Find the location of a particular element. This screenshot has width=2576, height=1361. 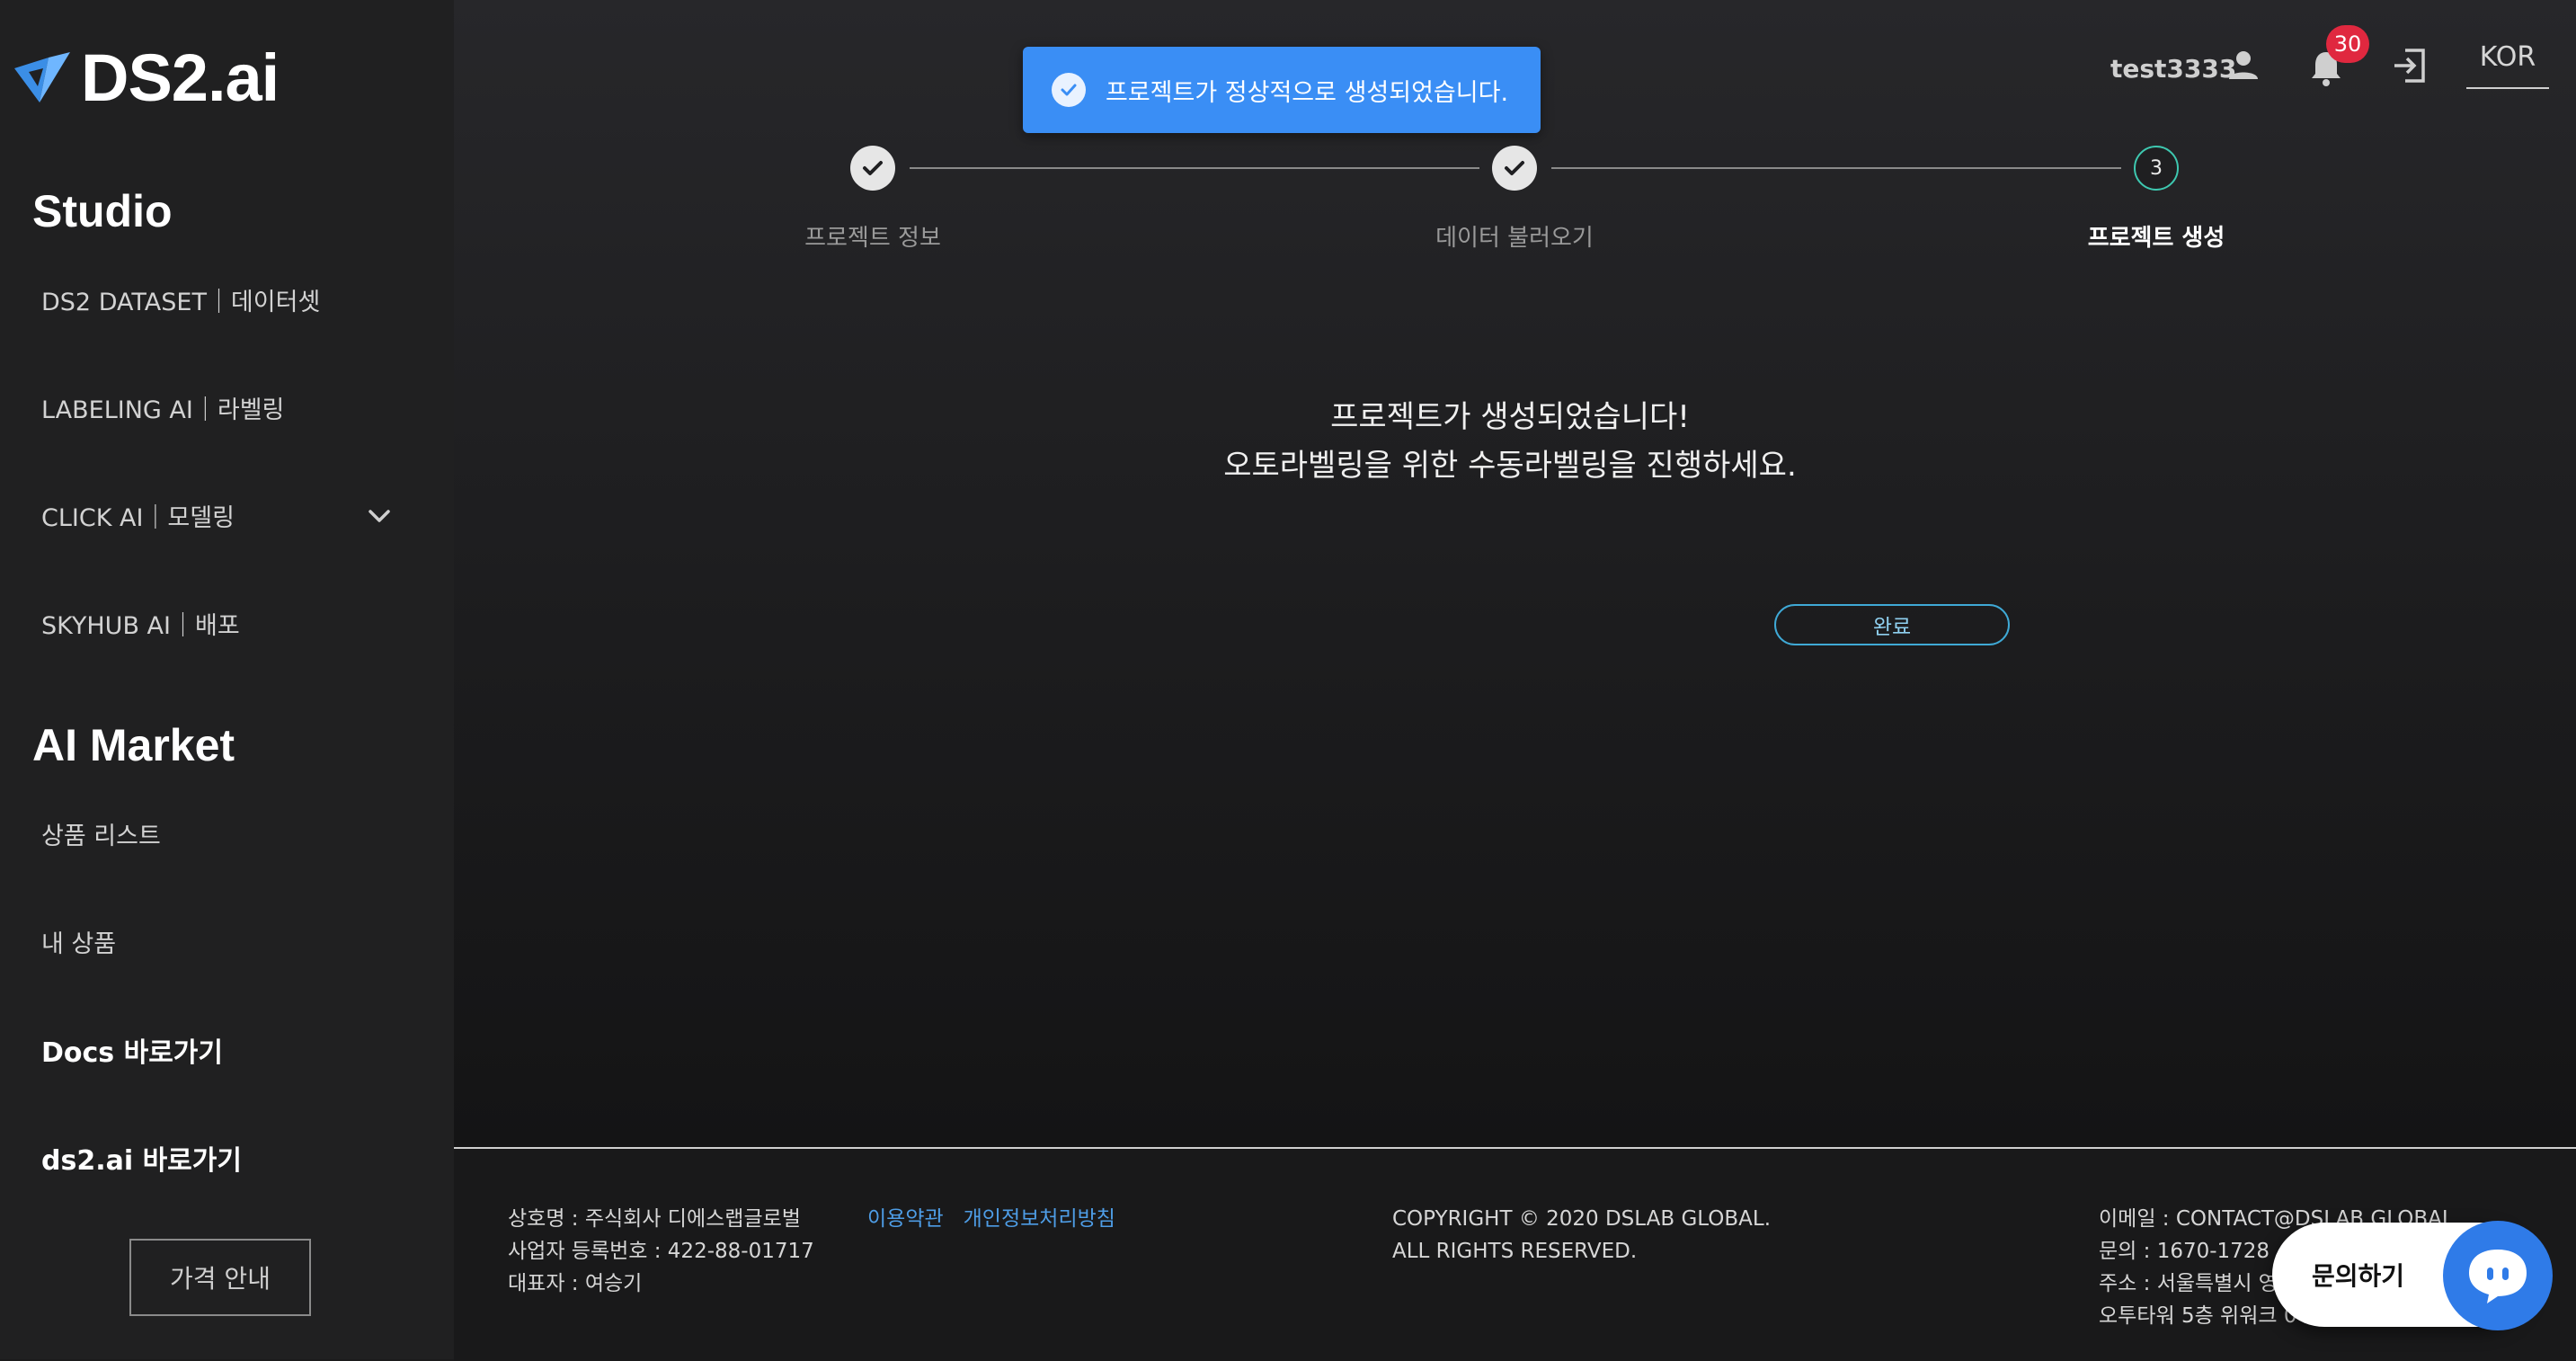

check-circle-icon is located at coordinates (1069, 90).